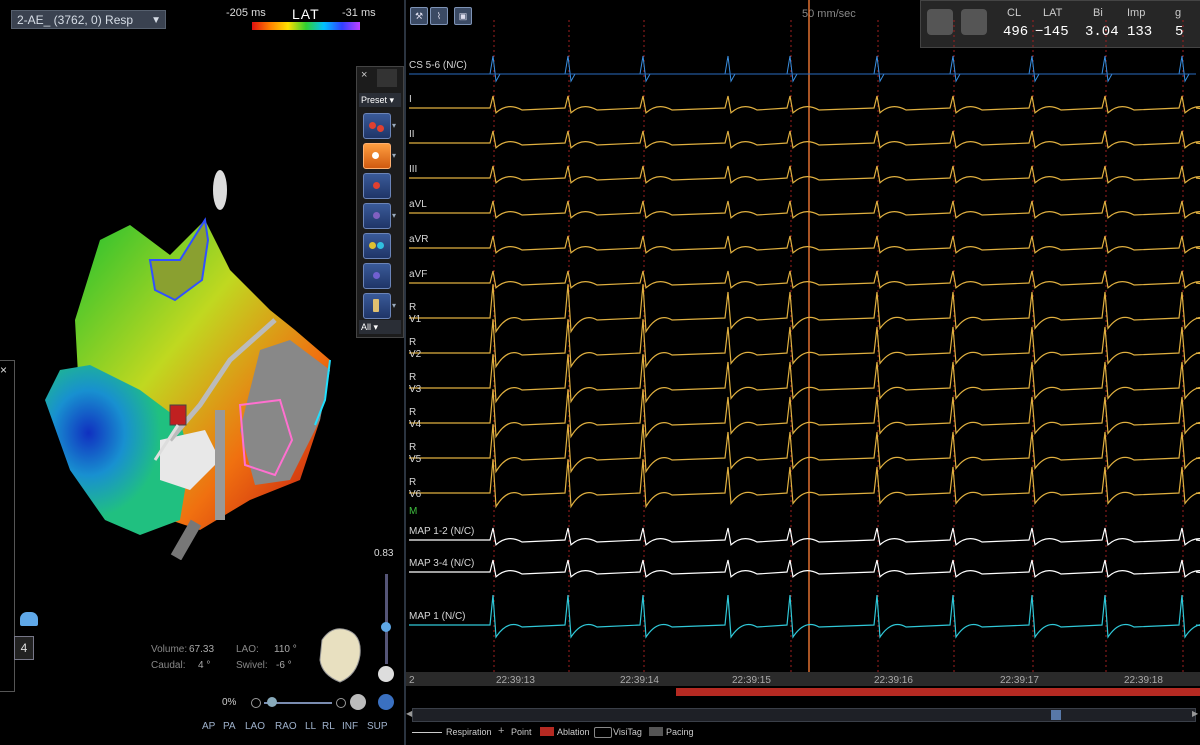 This screenshot has height=745, width=1200. Describe the element at coordinates (415, 389) in the screenshot. I see `lead-name: V3` at that location.